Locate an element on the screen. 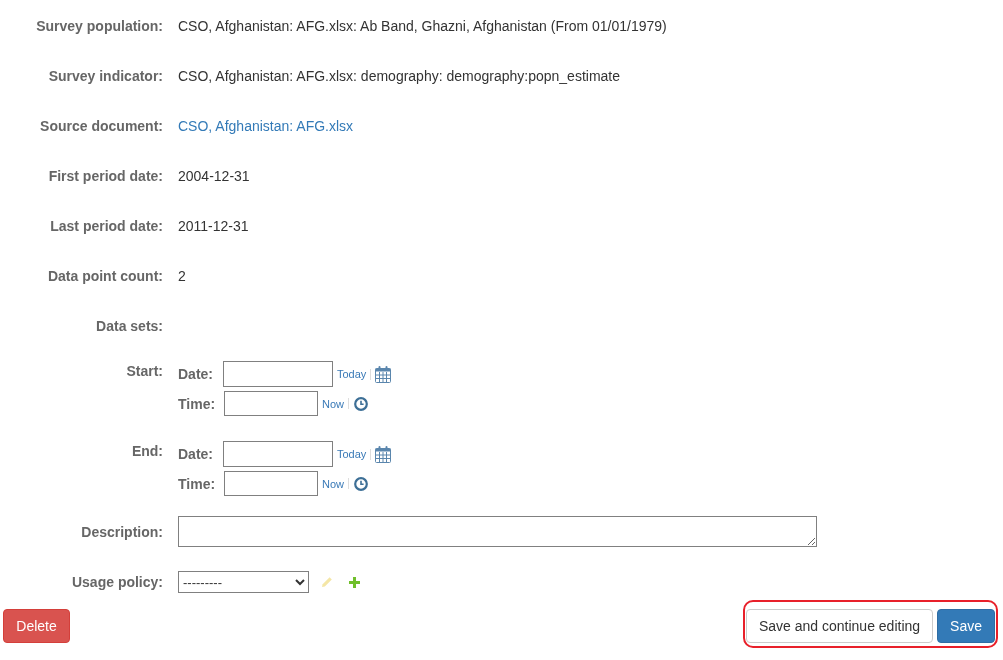  description-field is located at coordinates (497, 531).